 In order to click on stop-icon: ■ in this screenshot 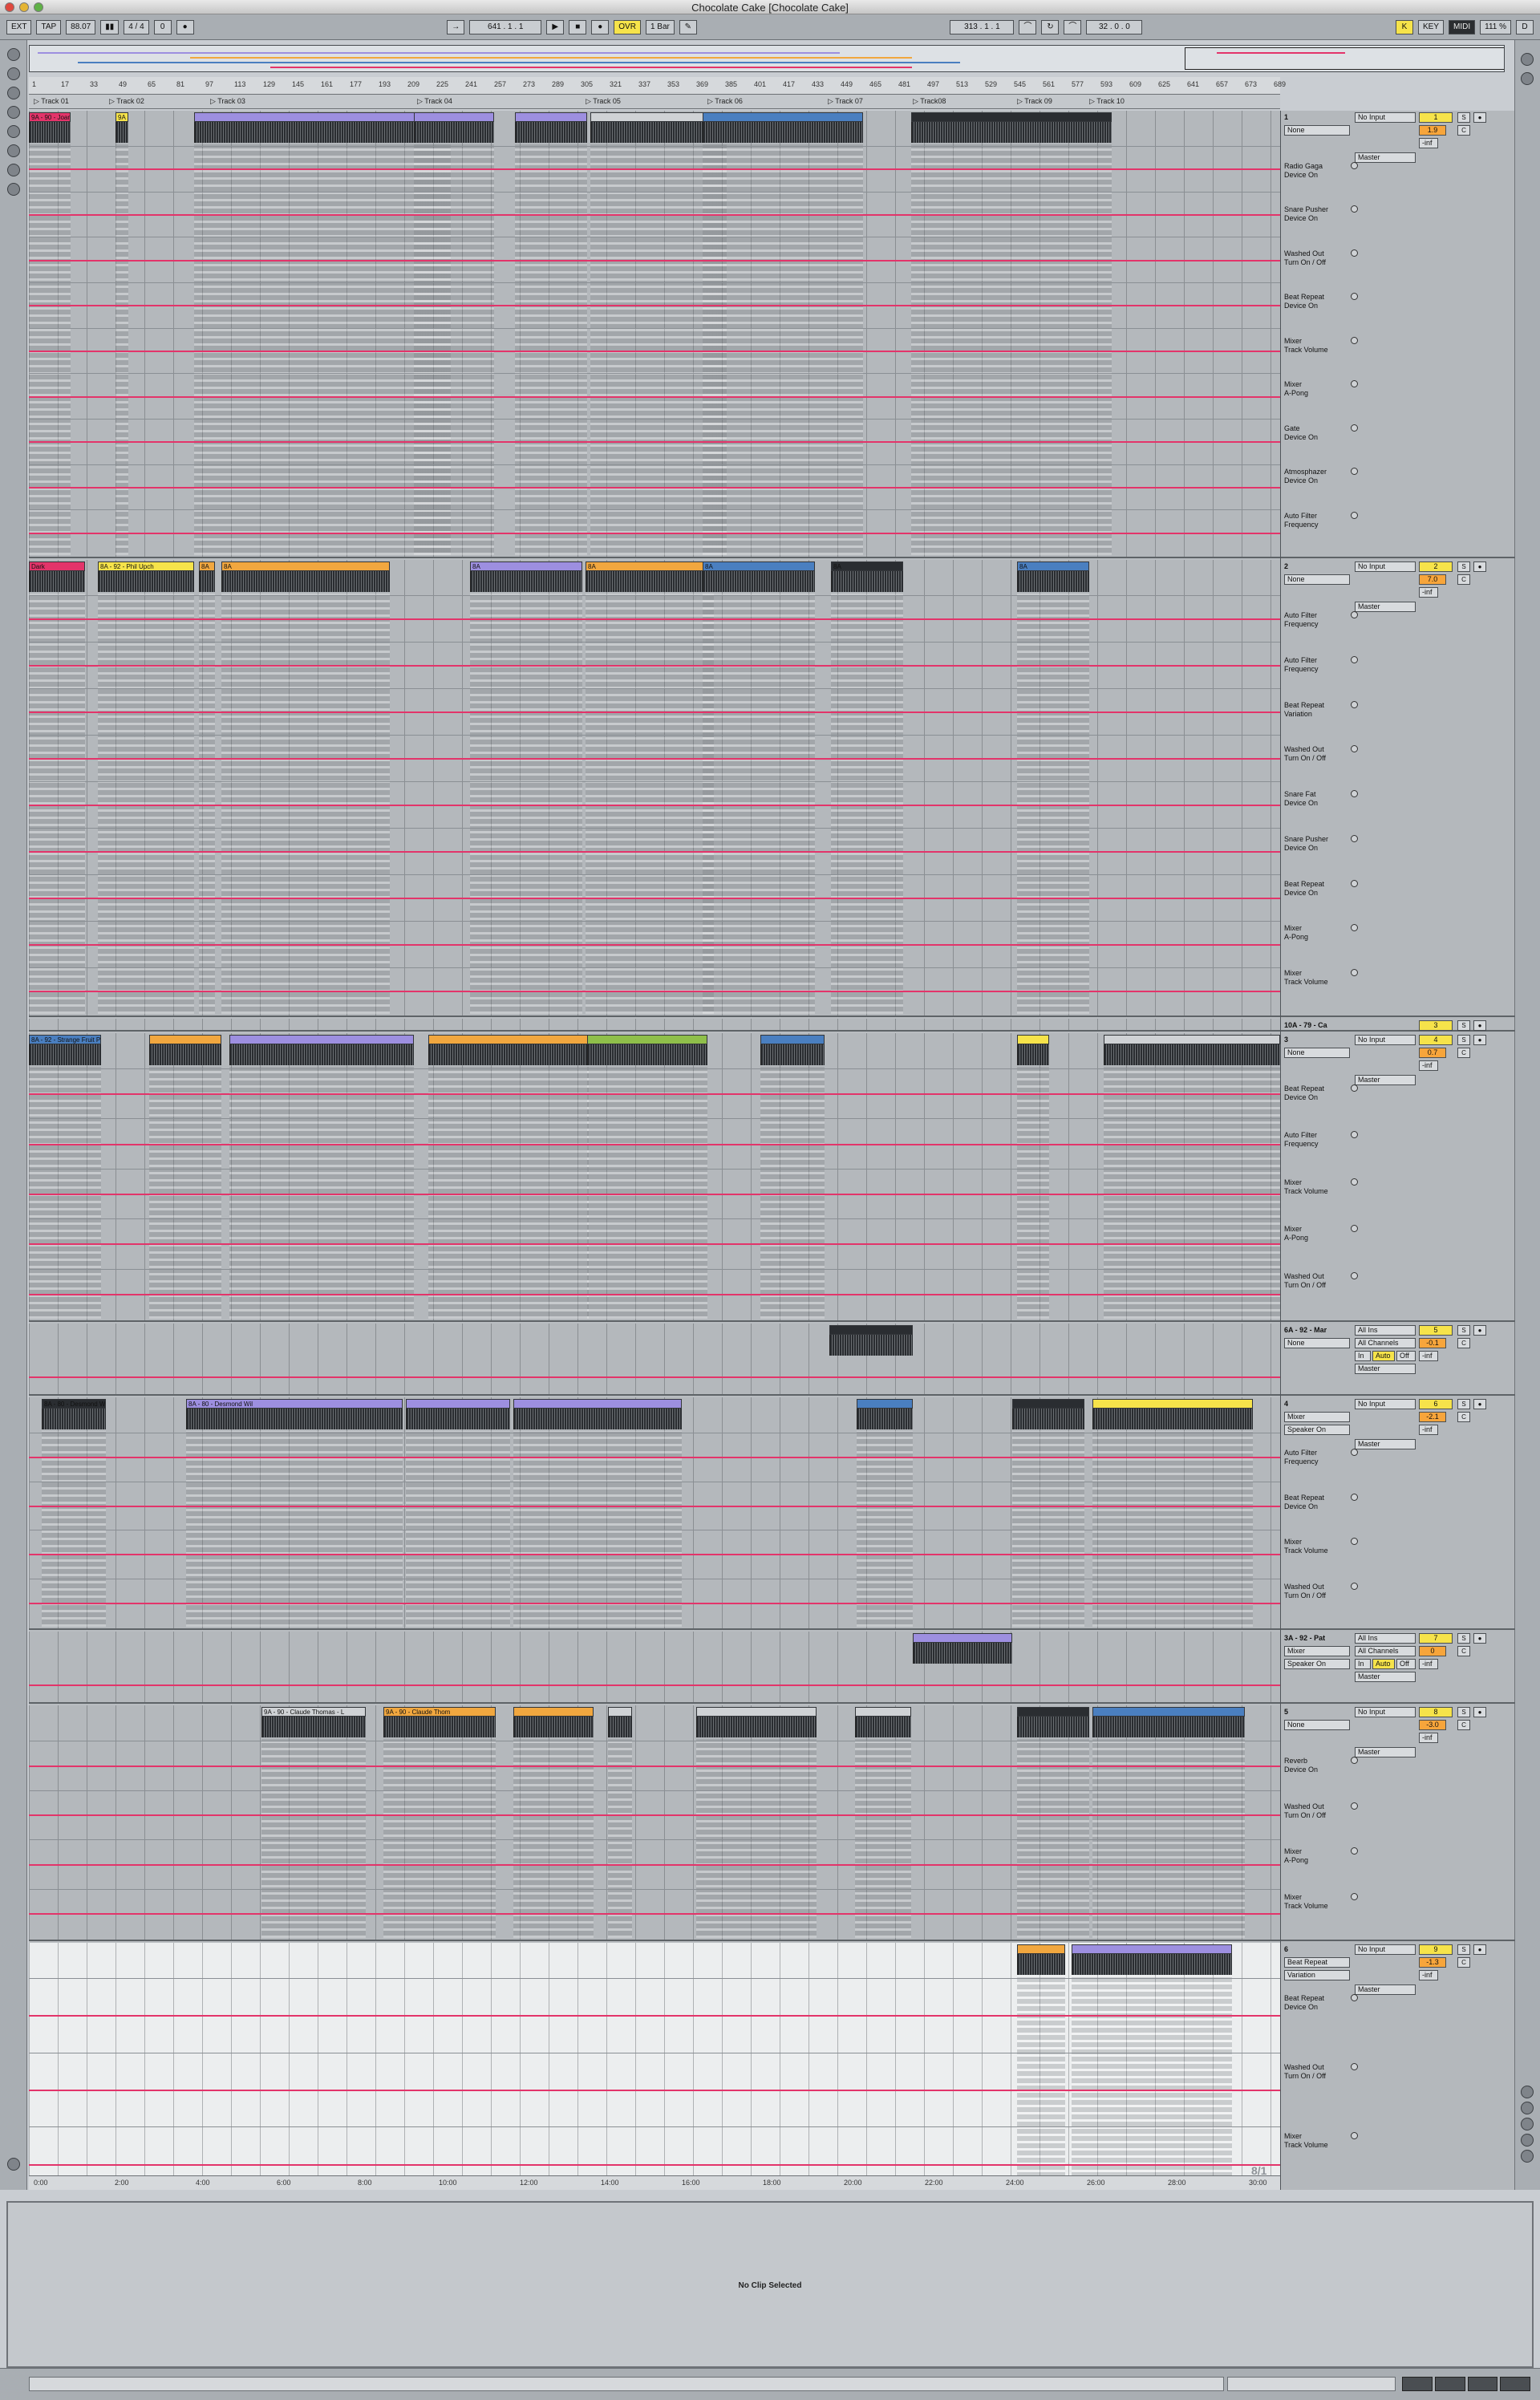, I will do `click(578, 26)`.